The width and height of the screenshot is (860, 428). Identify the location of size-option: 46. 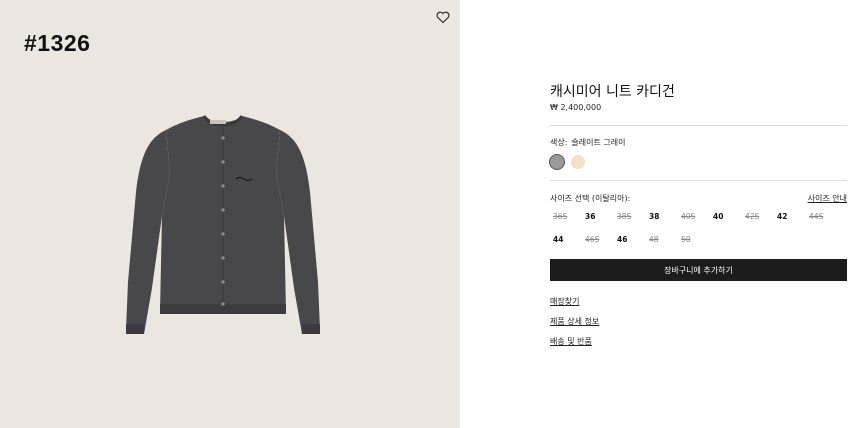
(630, 240).